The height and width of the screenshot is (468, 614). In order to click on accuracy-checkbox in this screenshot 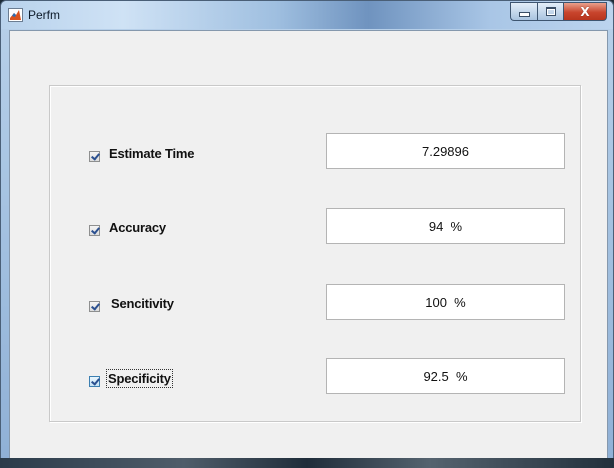, I will do `click(94, 230)`.